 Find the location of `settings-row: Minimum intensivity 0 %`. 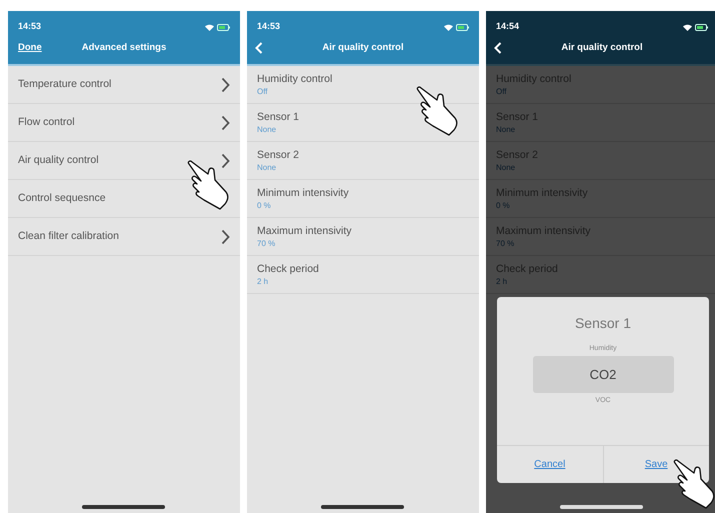

settings-row: Minimum intensivity 0 % is located at coordinates (363, 199).